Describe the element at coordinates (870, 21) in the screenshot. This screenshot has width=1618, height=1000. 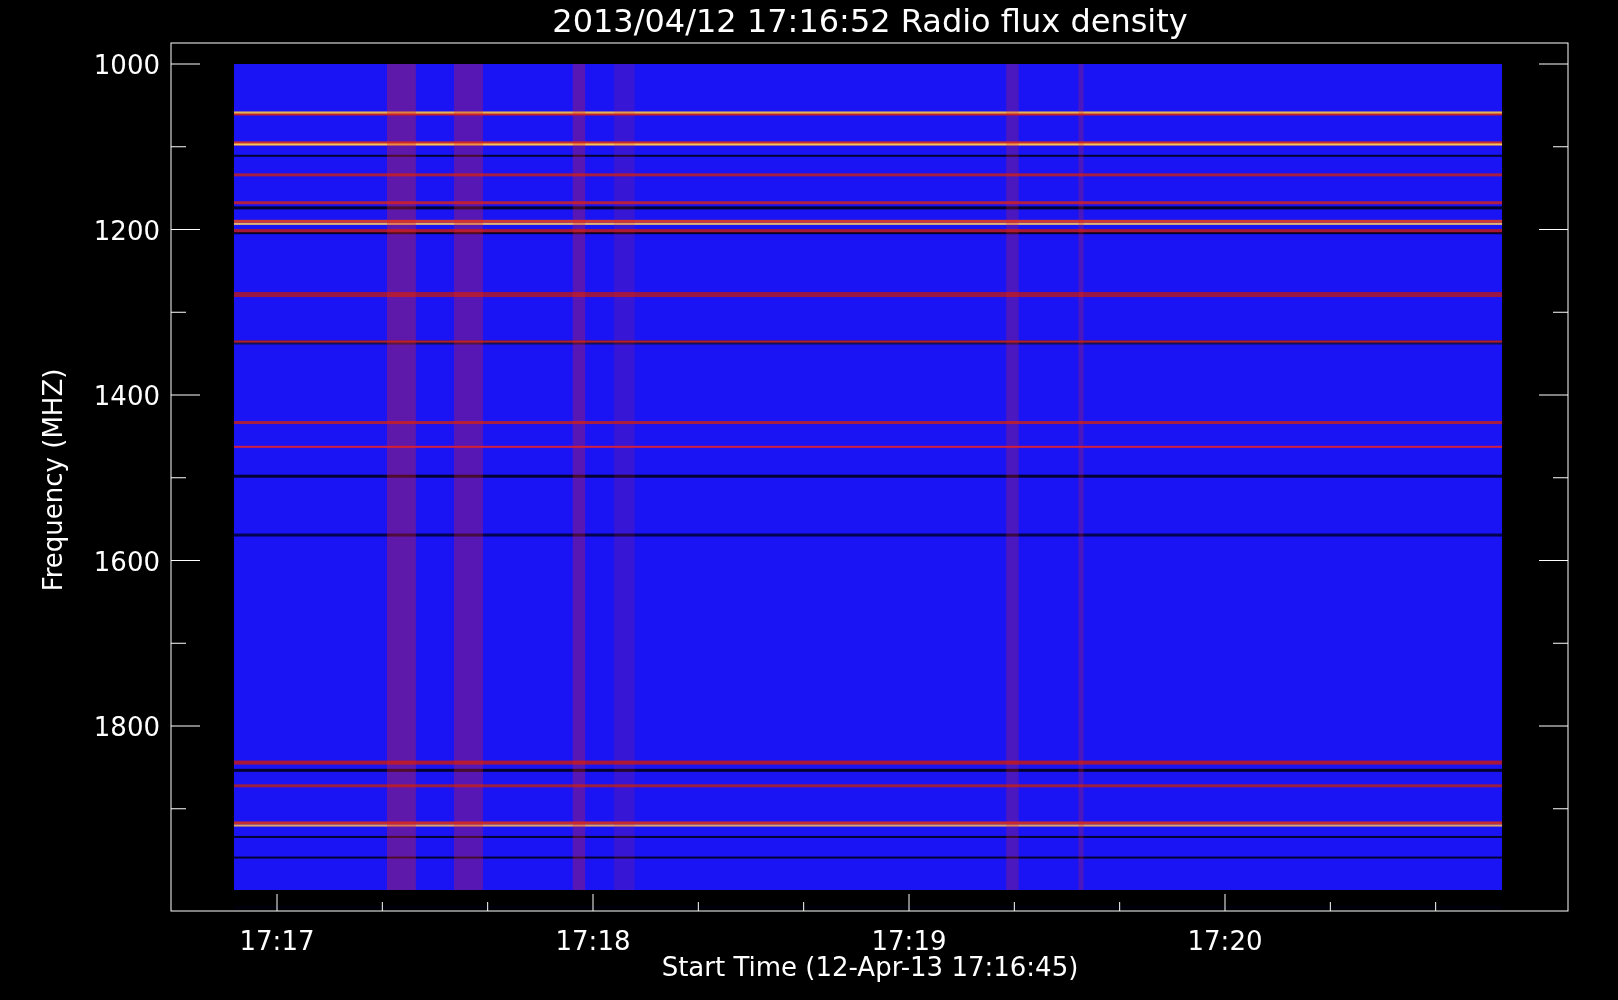
I see `chart-title: 2013/04/12 17:16:52 Radio flux density` at that location.